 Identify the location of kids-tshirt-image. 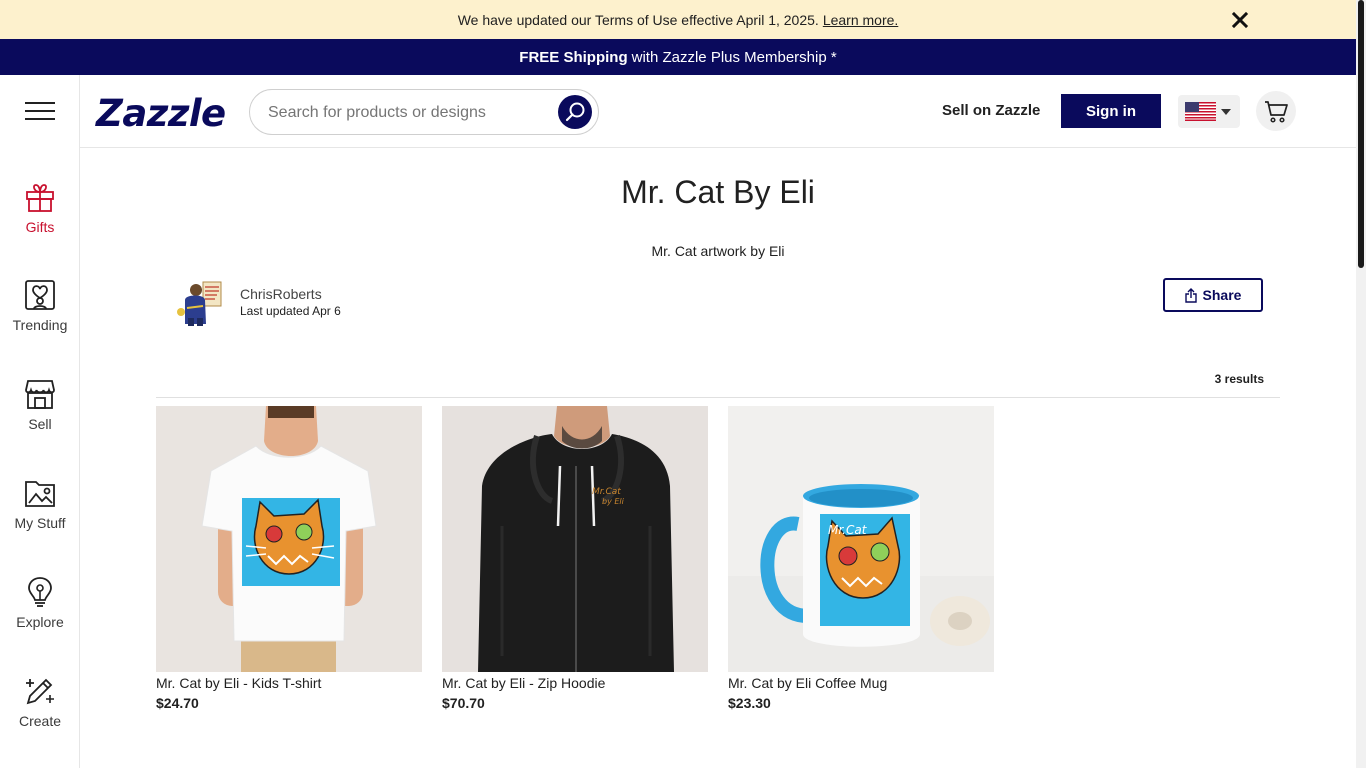
(289, 539).